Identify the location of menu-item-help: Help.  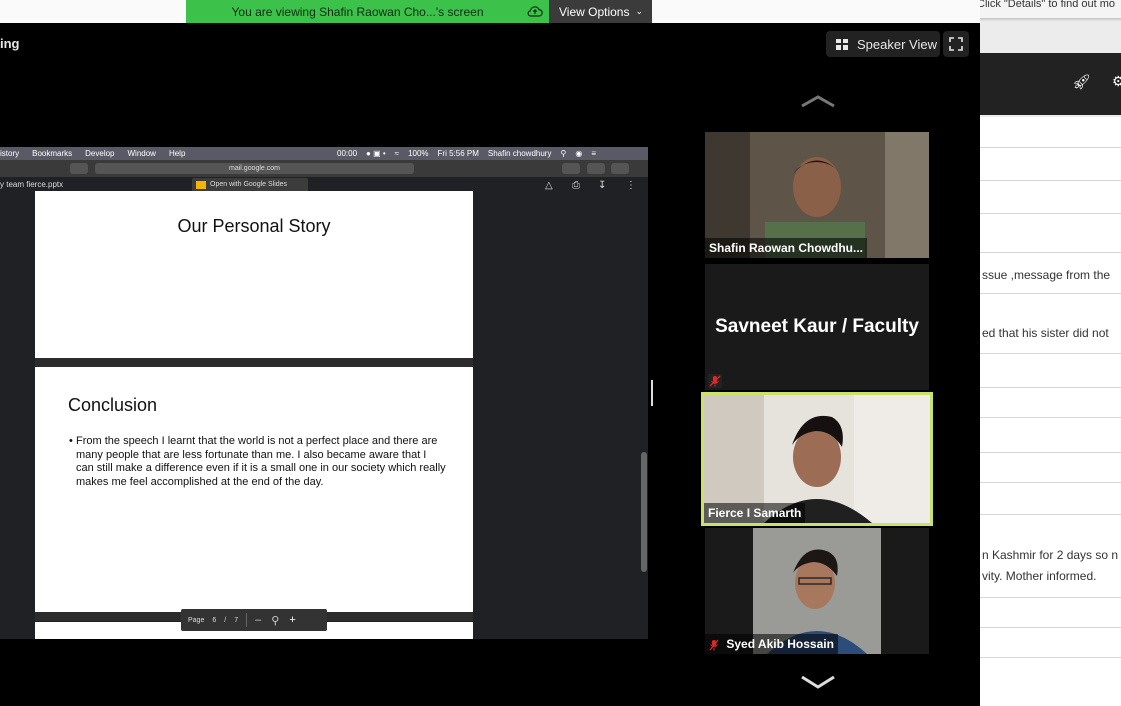
(177, 153).